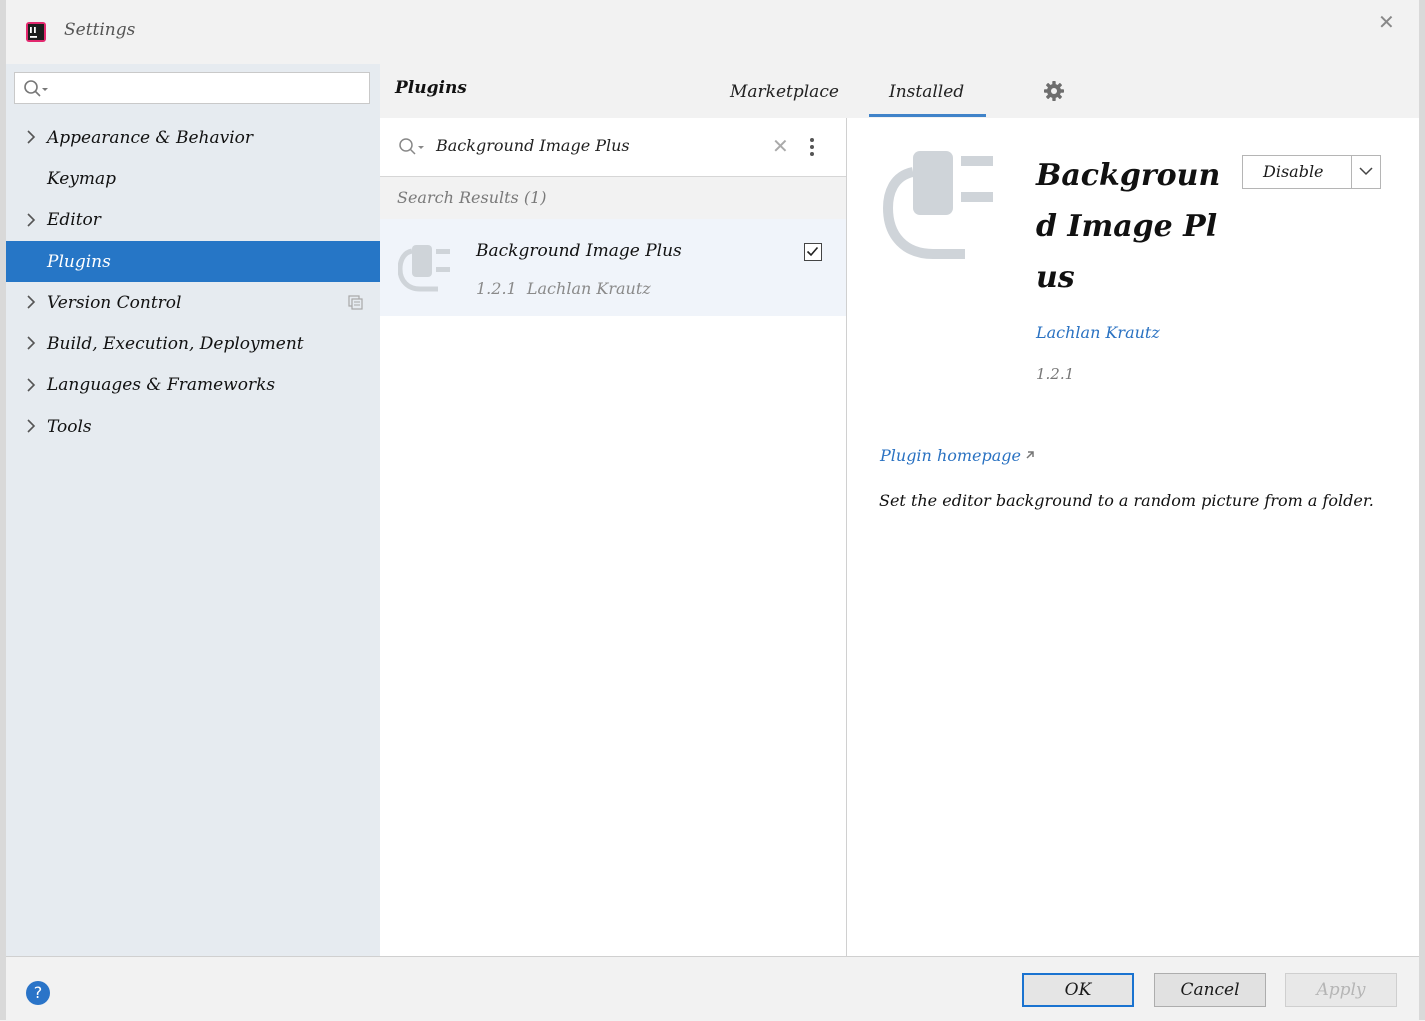  I want to click on sidebar-item-label: Version Control, so click(114, 302).